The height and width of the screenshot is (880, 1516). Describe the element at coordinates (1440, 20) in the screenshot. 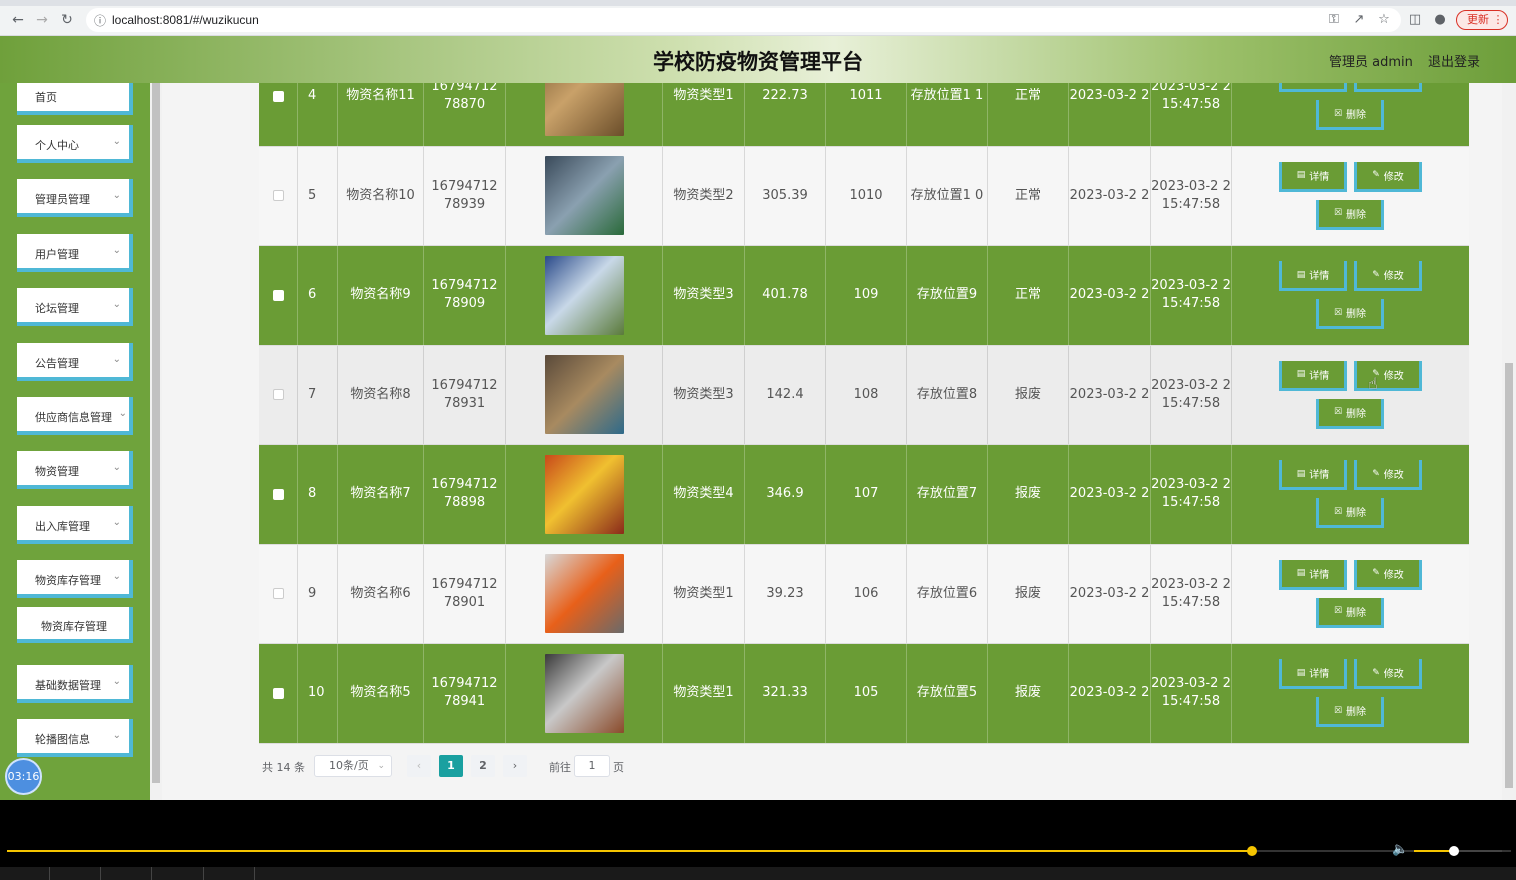

I see `profile-icon: ●` at that location.